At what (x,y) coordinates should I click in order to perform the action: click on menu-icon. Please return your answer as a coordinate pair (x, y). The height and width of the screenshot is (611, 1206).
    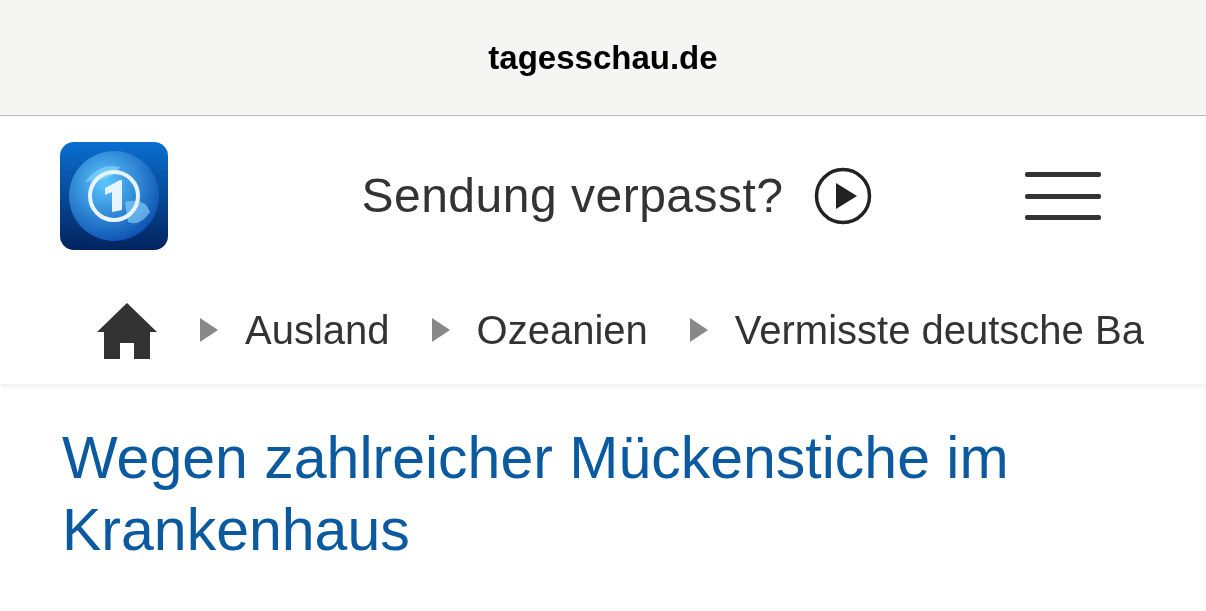
    Looking at the image, I should click on (1063, 196).